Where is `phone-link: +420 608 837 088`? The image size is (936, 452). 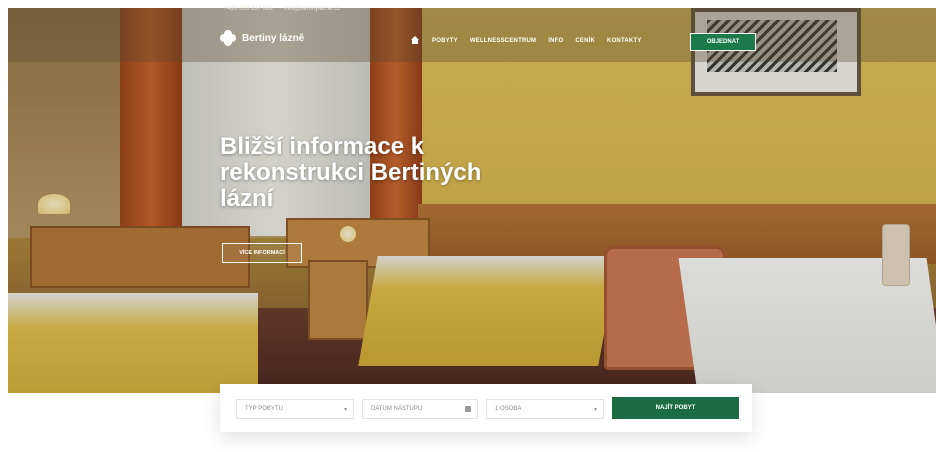 phone-link: +420 608 837 088 is located at coordinates (248, 9).